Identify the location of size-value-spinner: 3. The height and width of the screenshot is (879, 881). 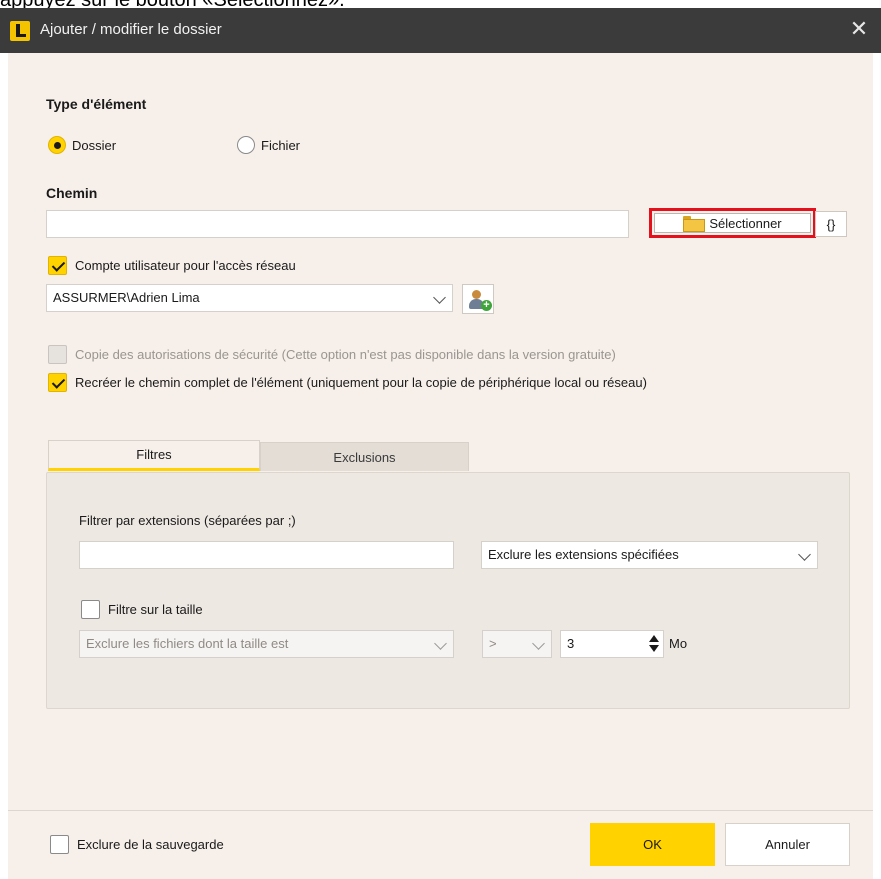
(612, 644).